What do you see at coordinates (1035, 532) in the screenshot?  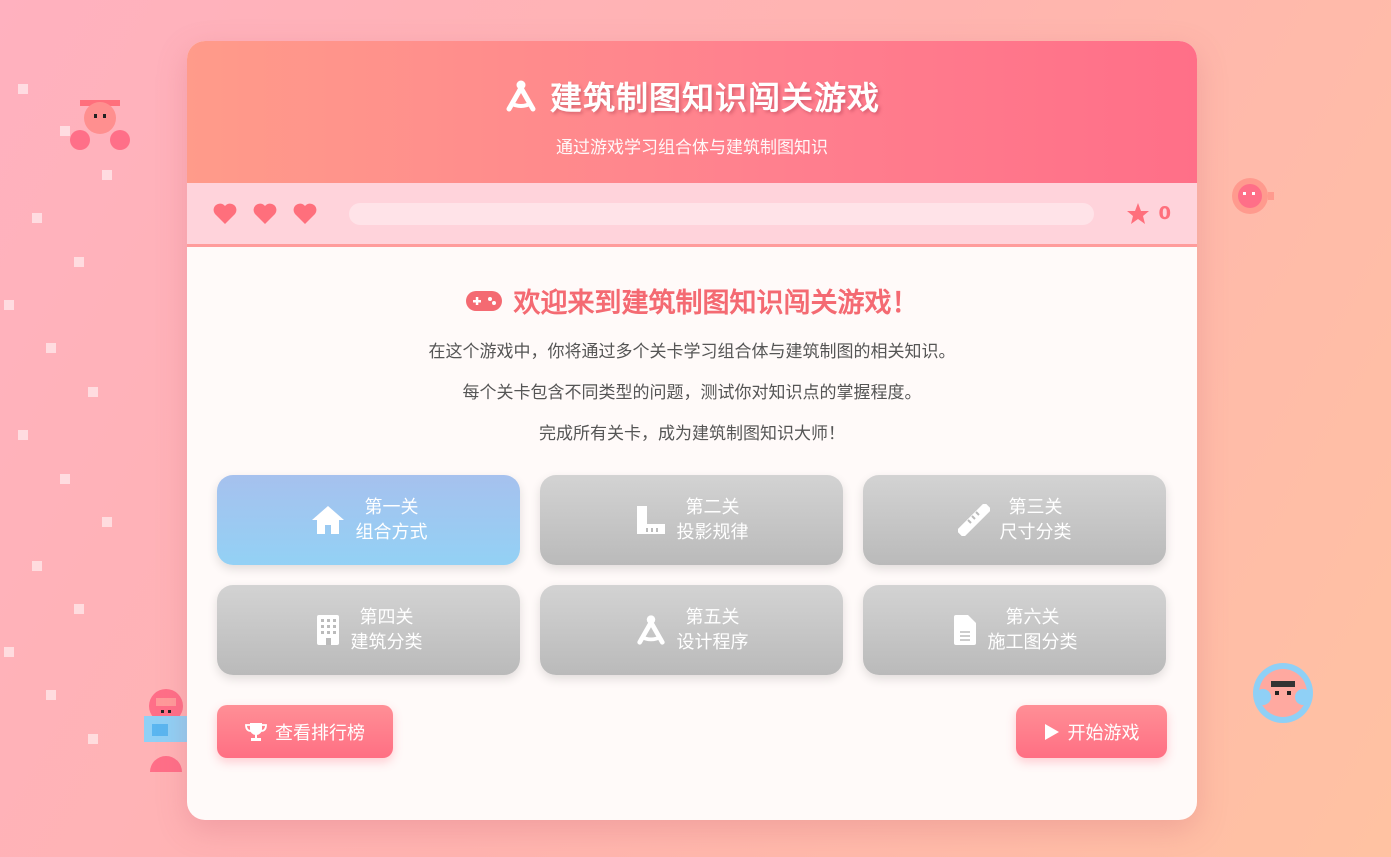 I see `level-name: 尺寸分类` at bounding box center [1035, 532].